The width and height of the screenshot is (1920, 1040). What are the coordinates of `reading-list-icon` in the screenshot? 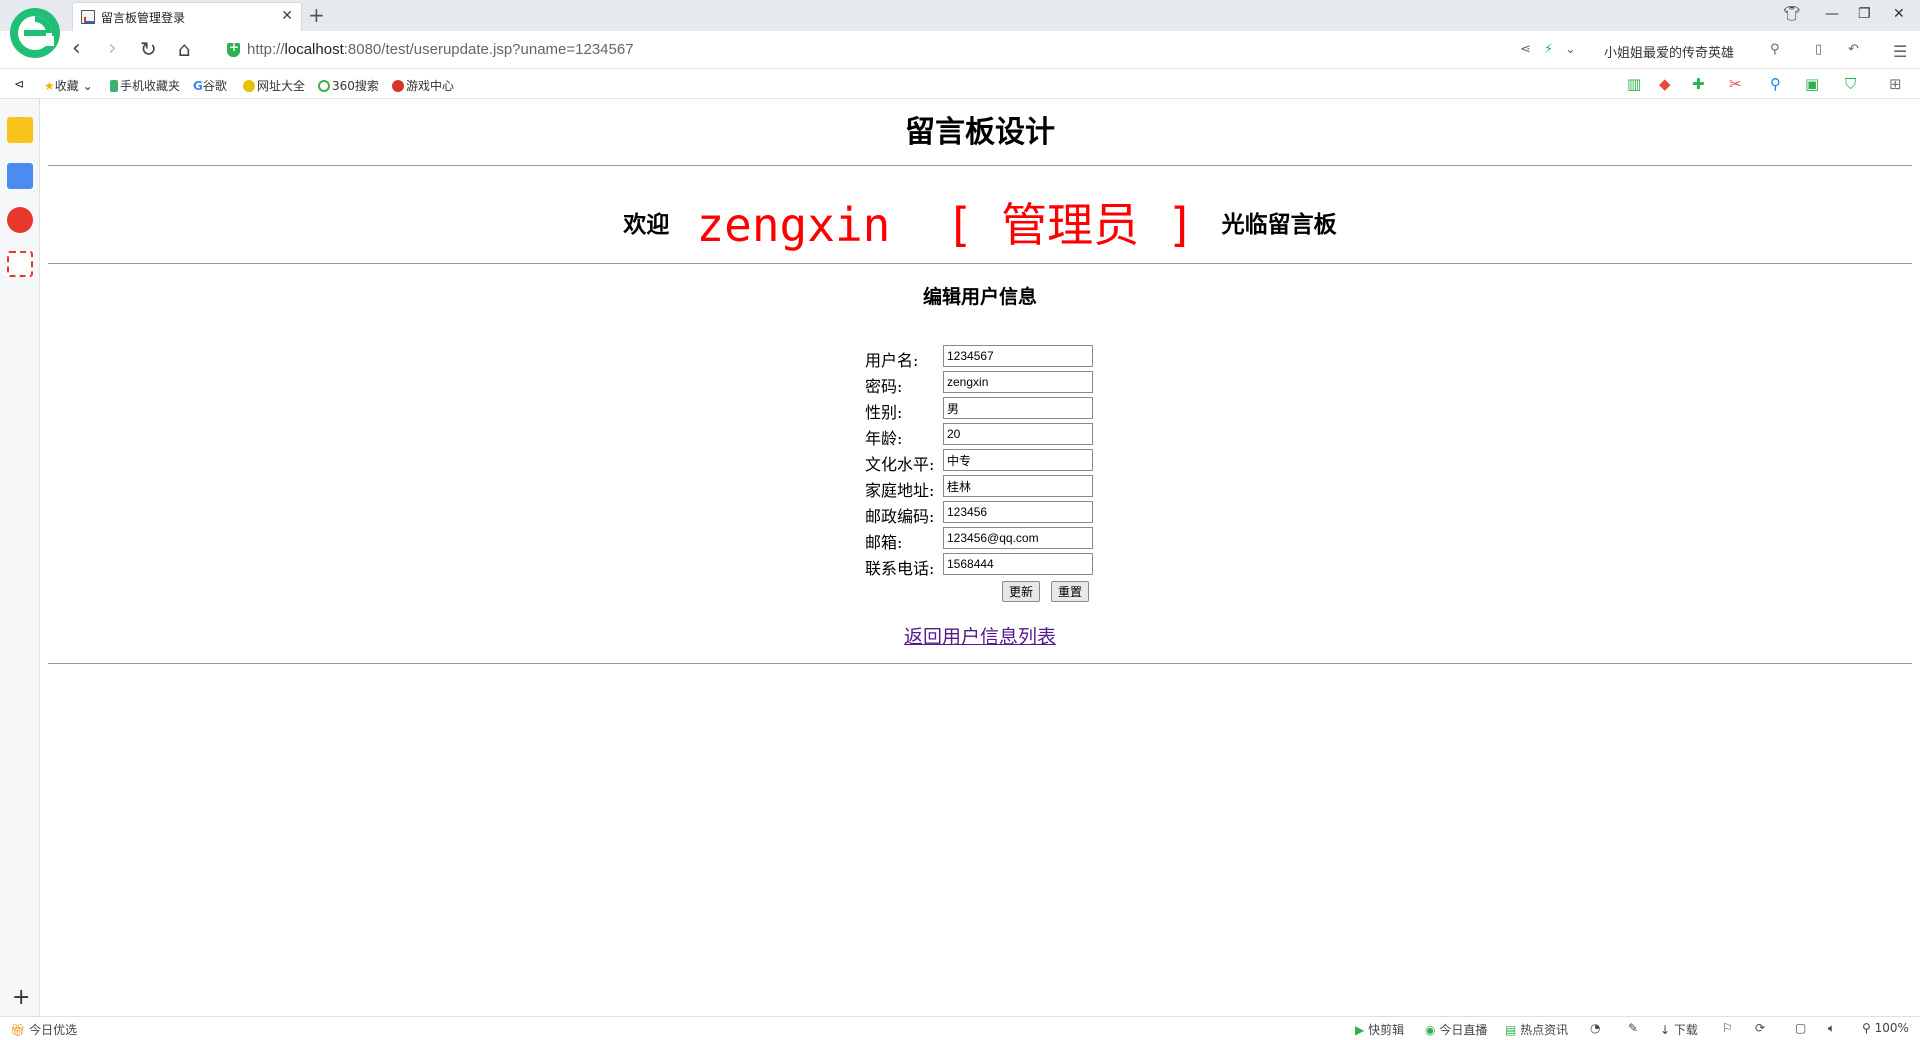 It's located at (20, 176).